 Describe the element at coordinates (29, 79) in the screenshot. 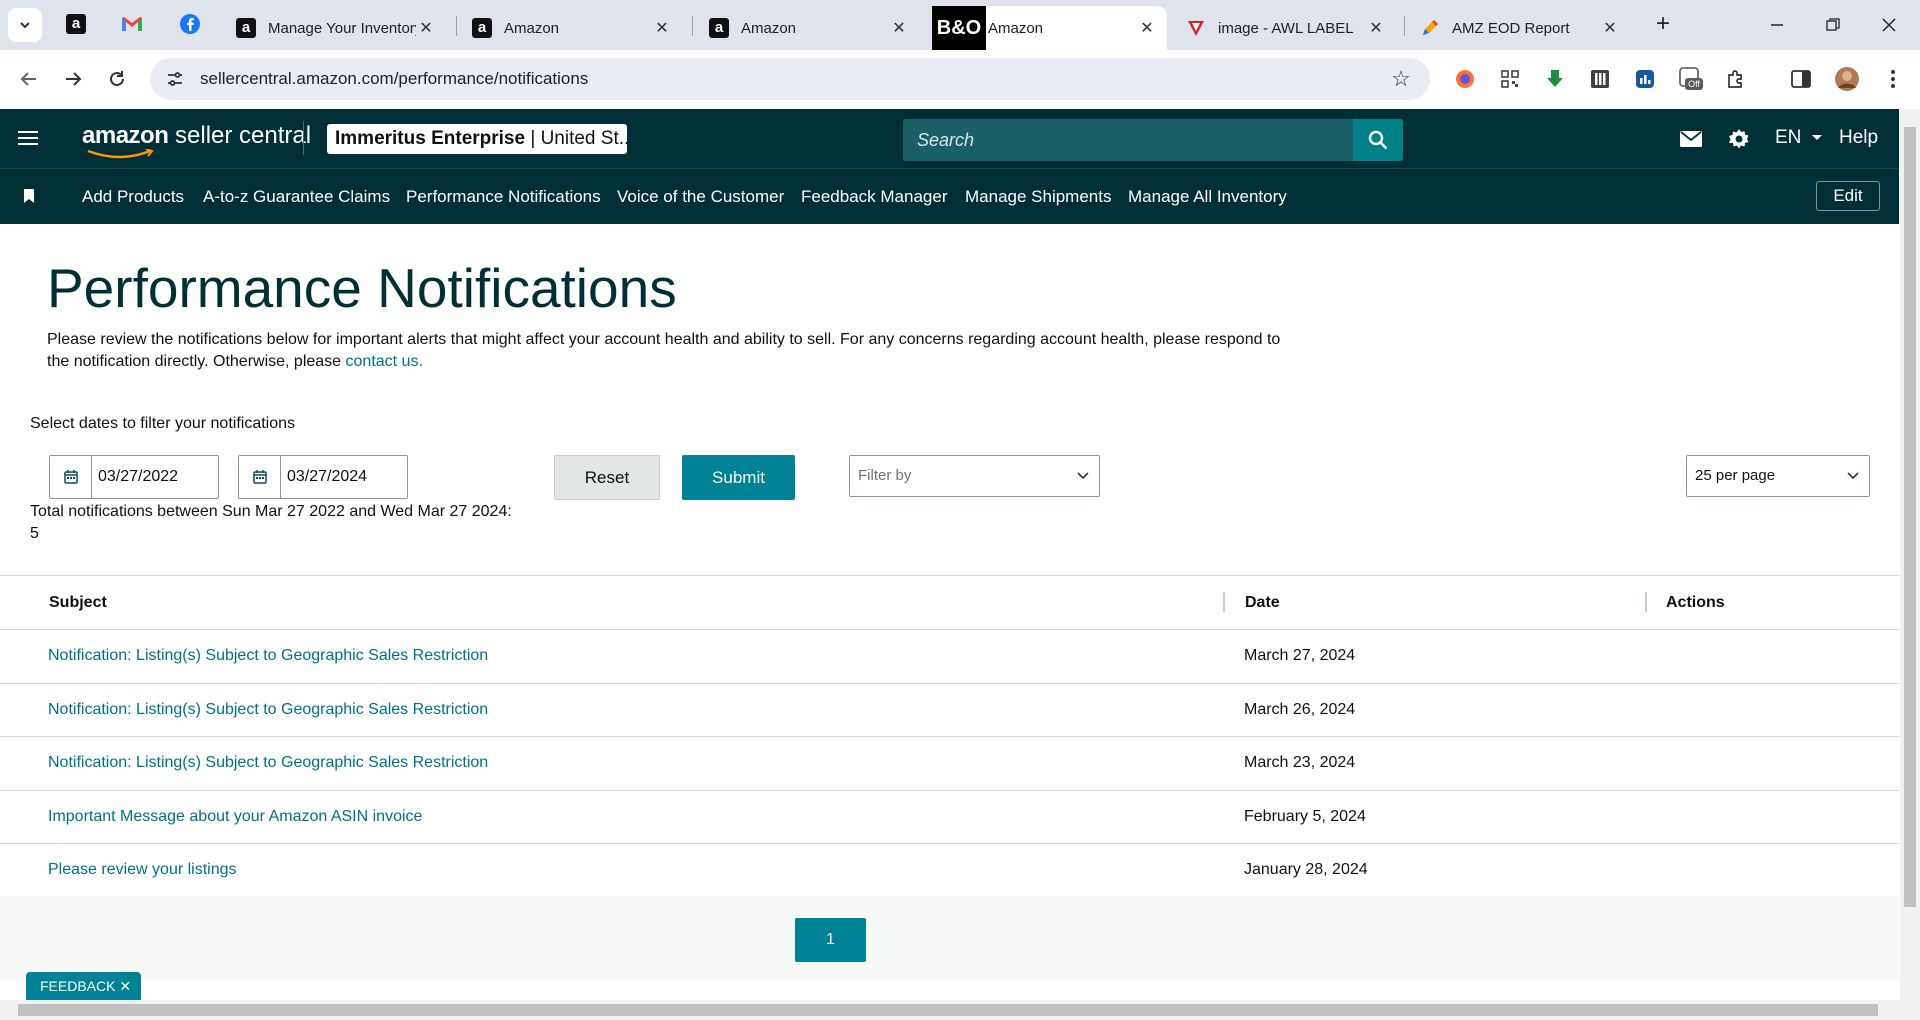

I see `back-button` at that location.